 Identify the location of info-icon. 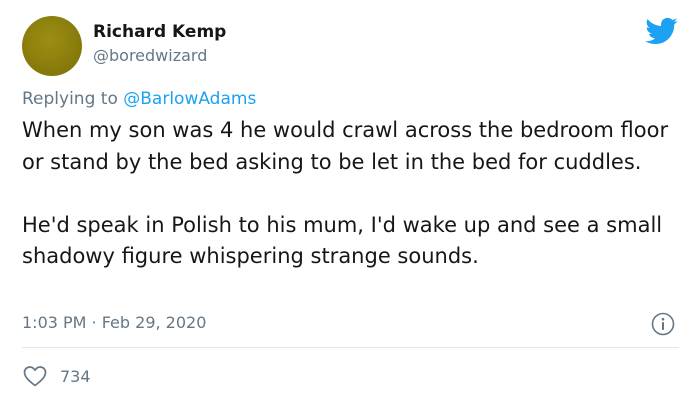
(663, 324).